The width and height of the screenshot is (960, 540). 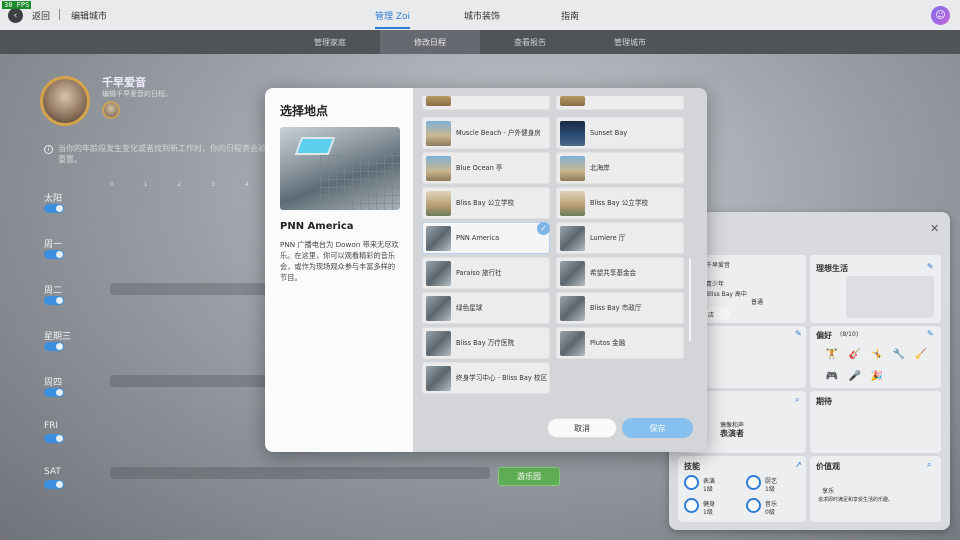 I want to click on divider, so click(x=59, y=14).